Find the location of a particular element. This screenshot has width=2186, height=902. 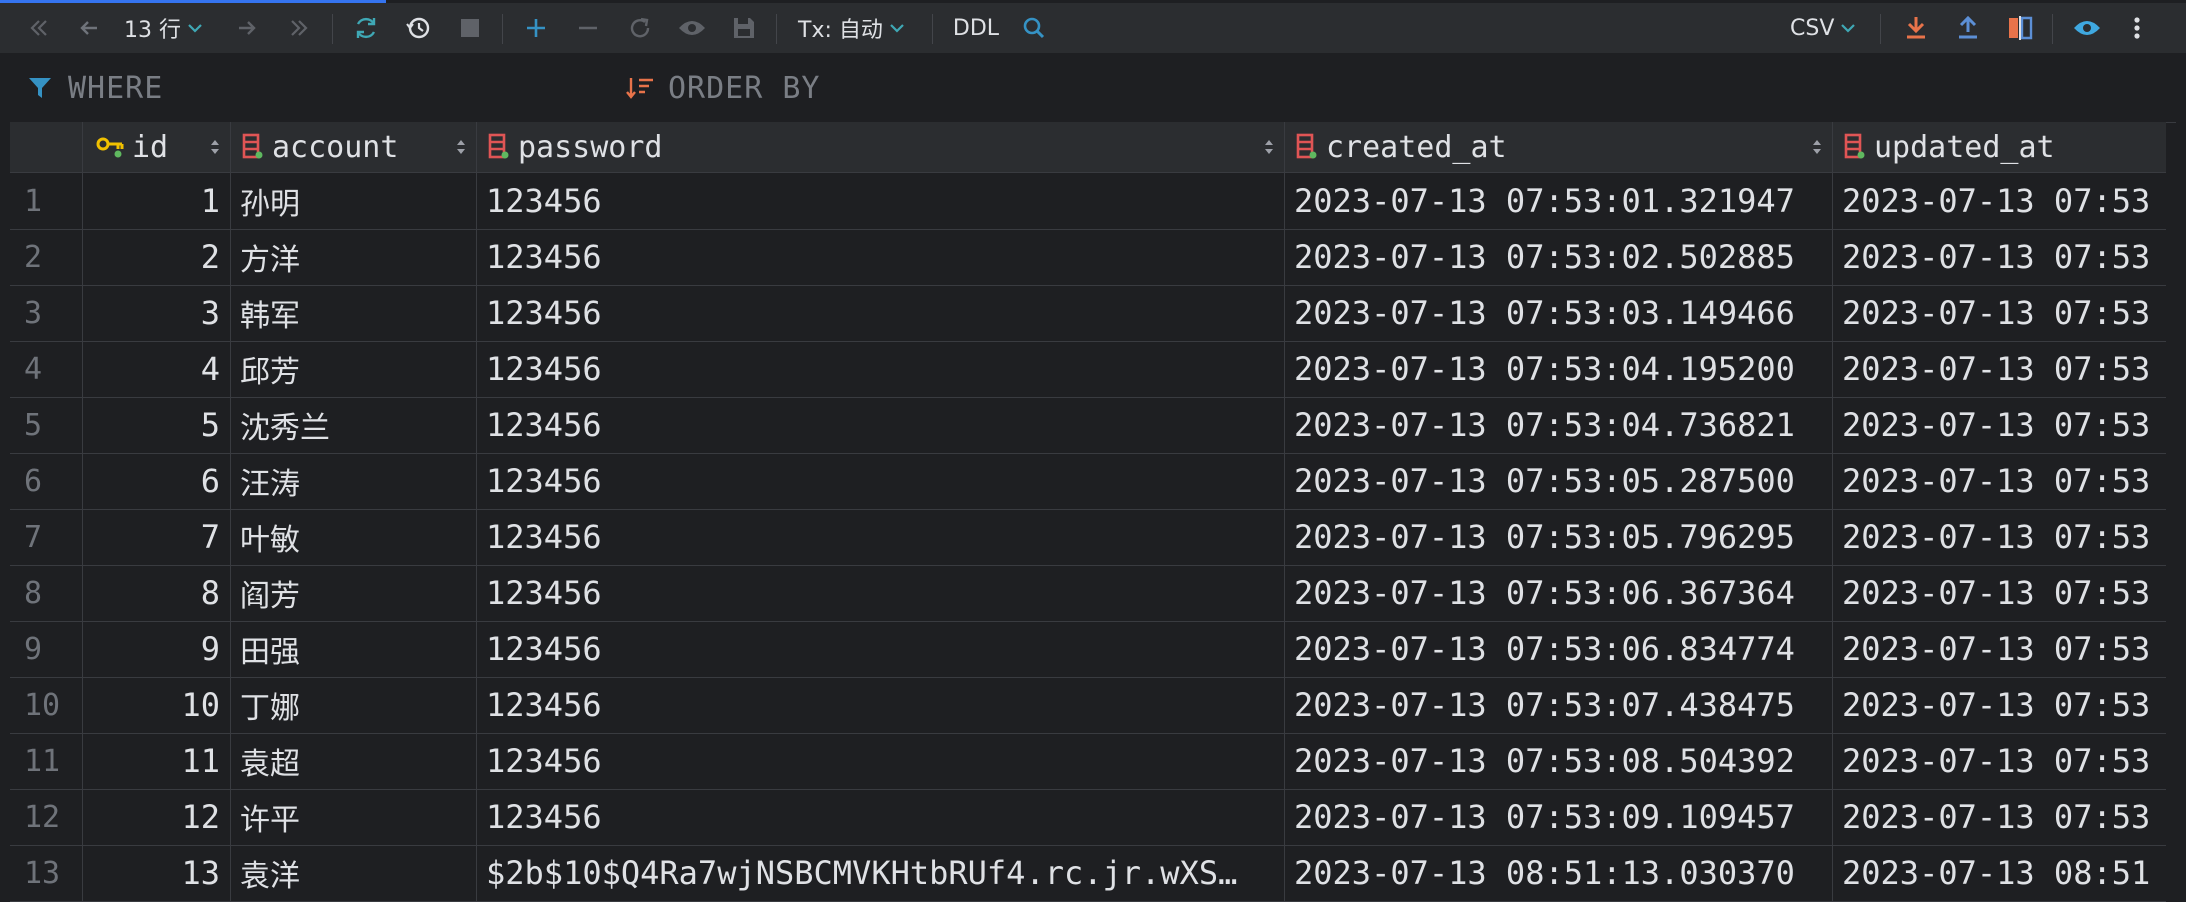

column-header-account: account is located at coordinates (354, 147).